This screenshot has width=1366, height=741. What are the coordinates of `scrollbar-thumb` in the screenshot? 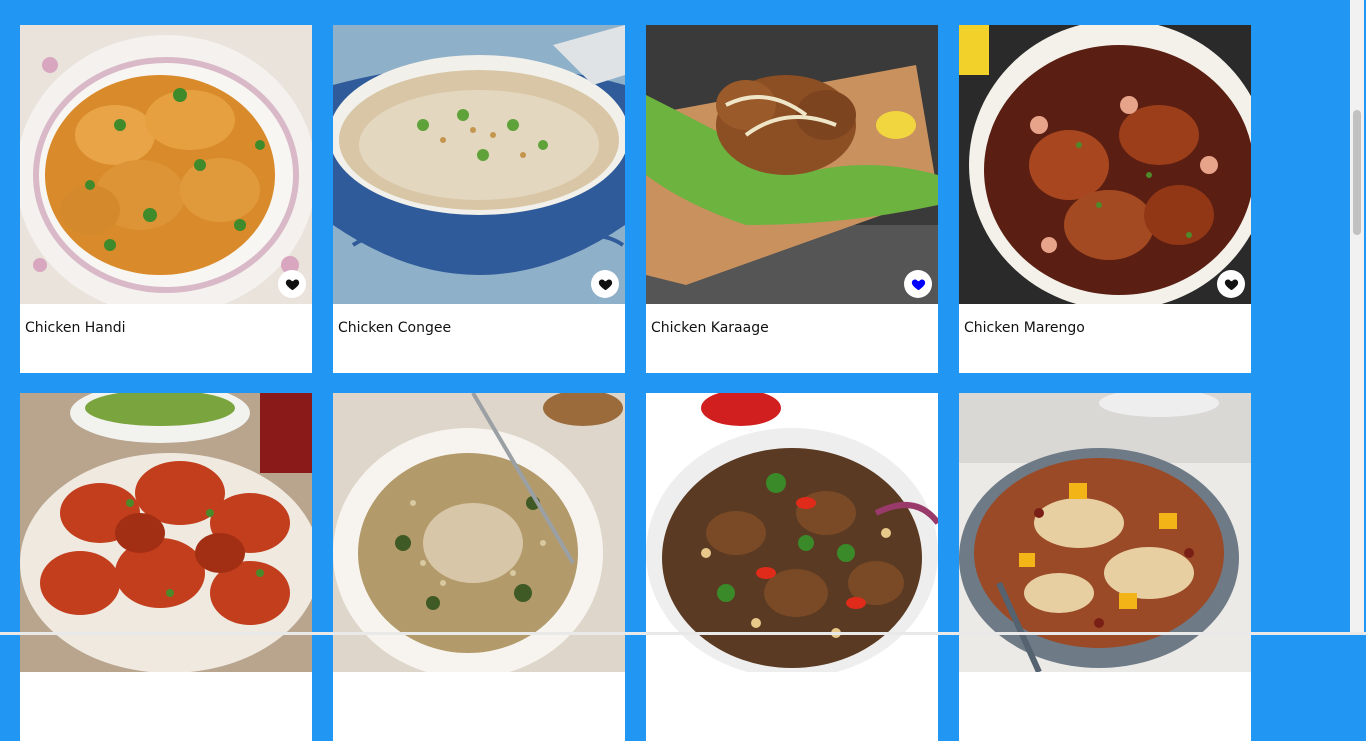 It's located at (1357, 172).